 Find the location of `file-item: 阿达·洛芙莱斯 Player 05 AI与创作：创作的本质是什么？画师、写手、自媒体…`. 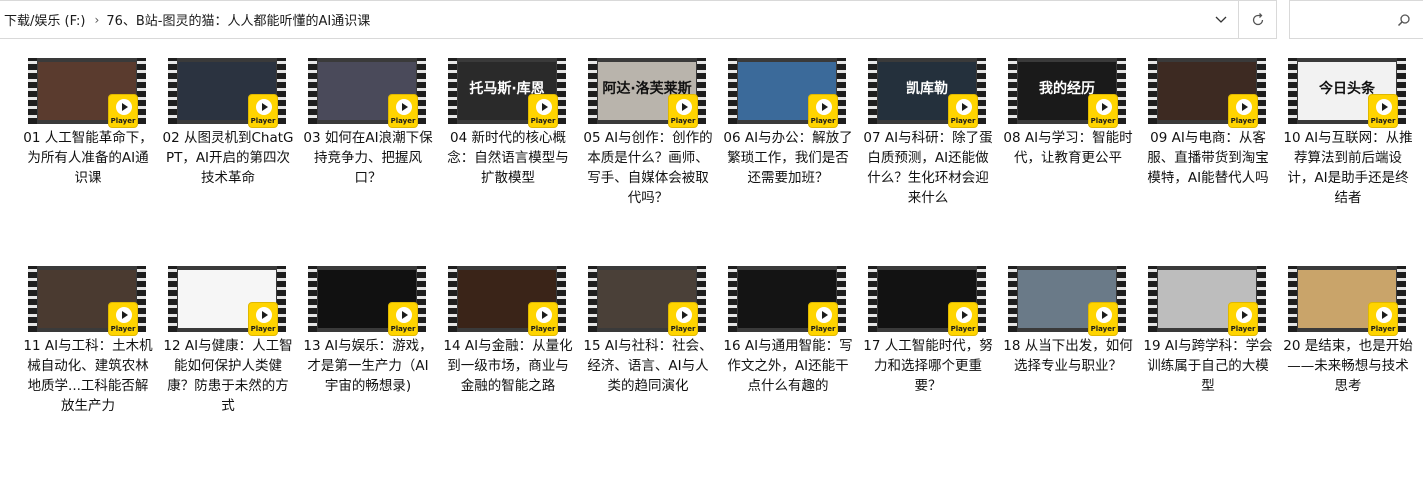

file-item: 阿达·洛芙莱斯 Player 05 AI与创作：创作的本质是什么？画师、写手、自媒体… is located at coordinates (648, 160).